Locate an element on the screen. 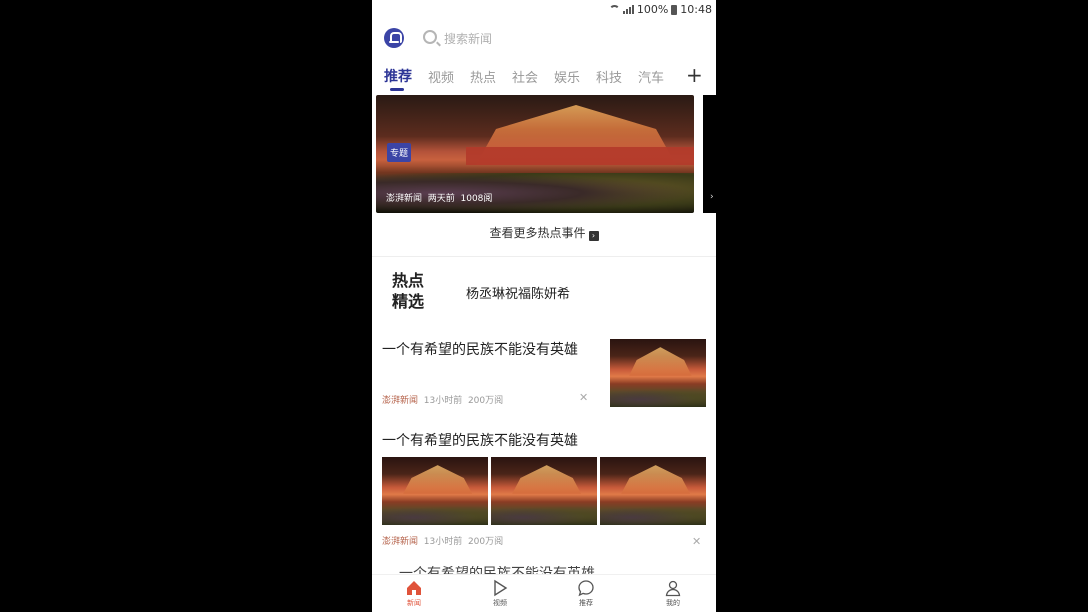  chat-bubble-icon is located at coordinates (586, 588).